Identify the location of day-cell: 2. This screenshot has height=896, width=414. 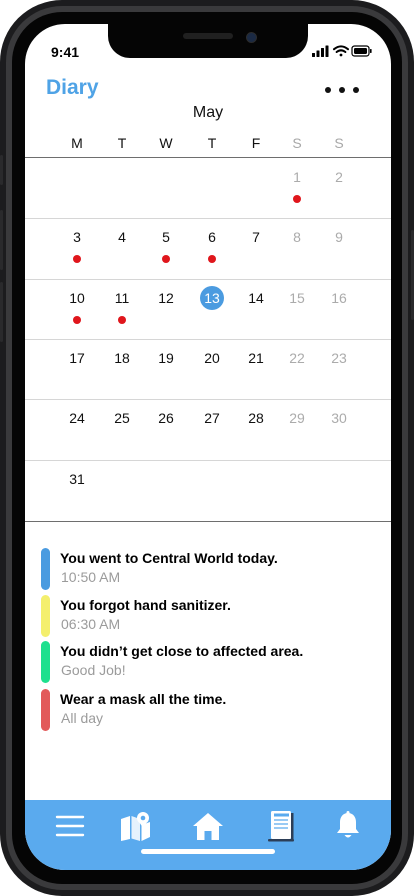
(339, 177).